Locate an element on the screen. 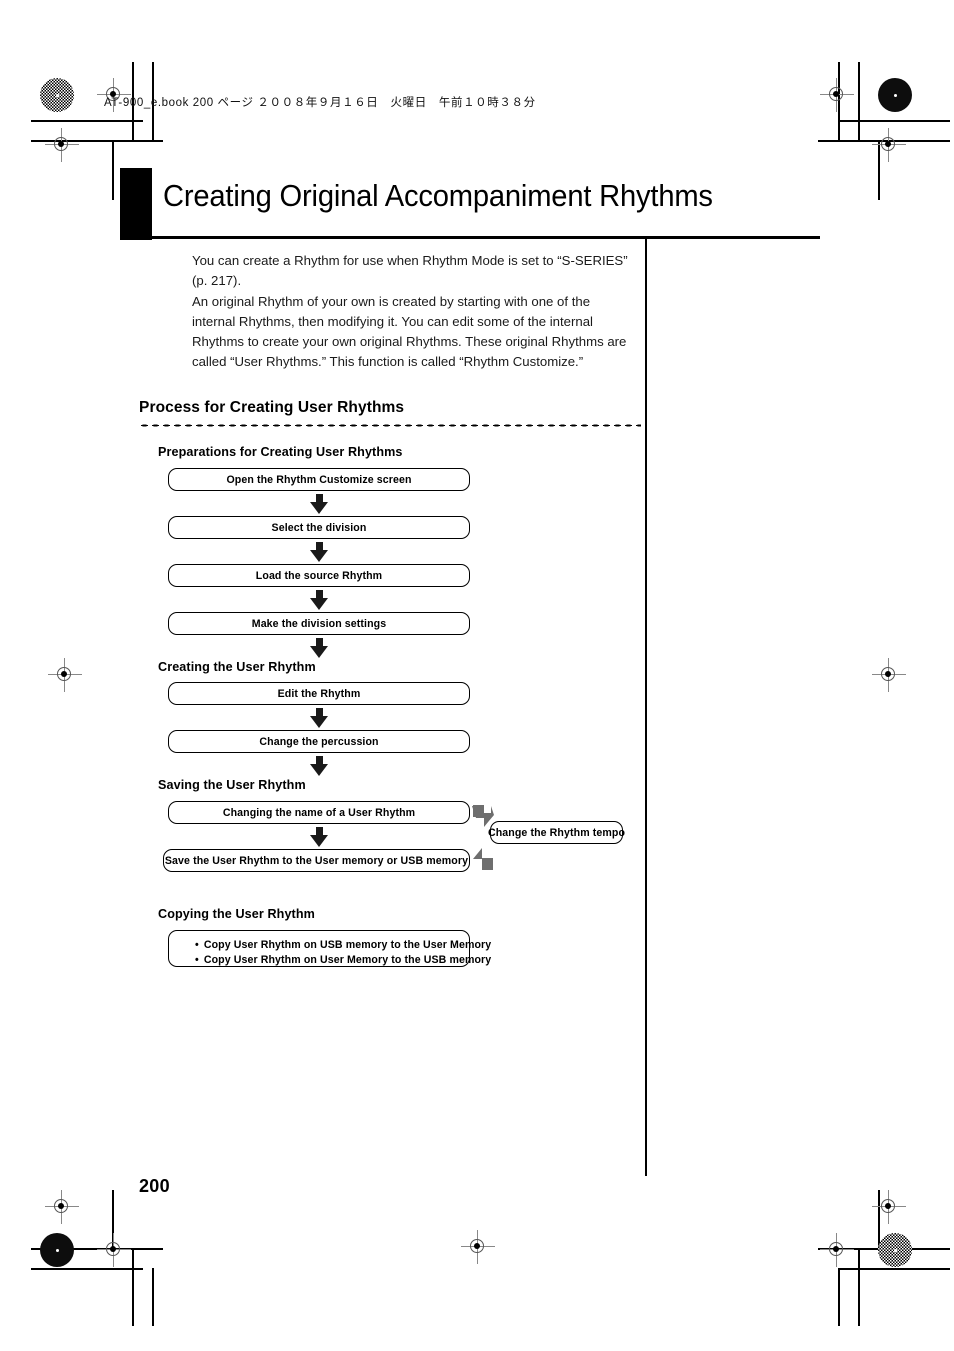 The image size is (954, 1351). crop-mark-bottom-left-v2 is located at coordinates (153, 1297).